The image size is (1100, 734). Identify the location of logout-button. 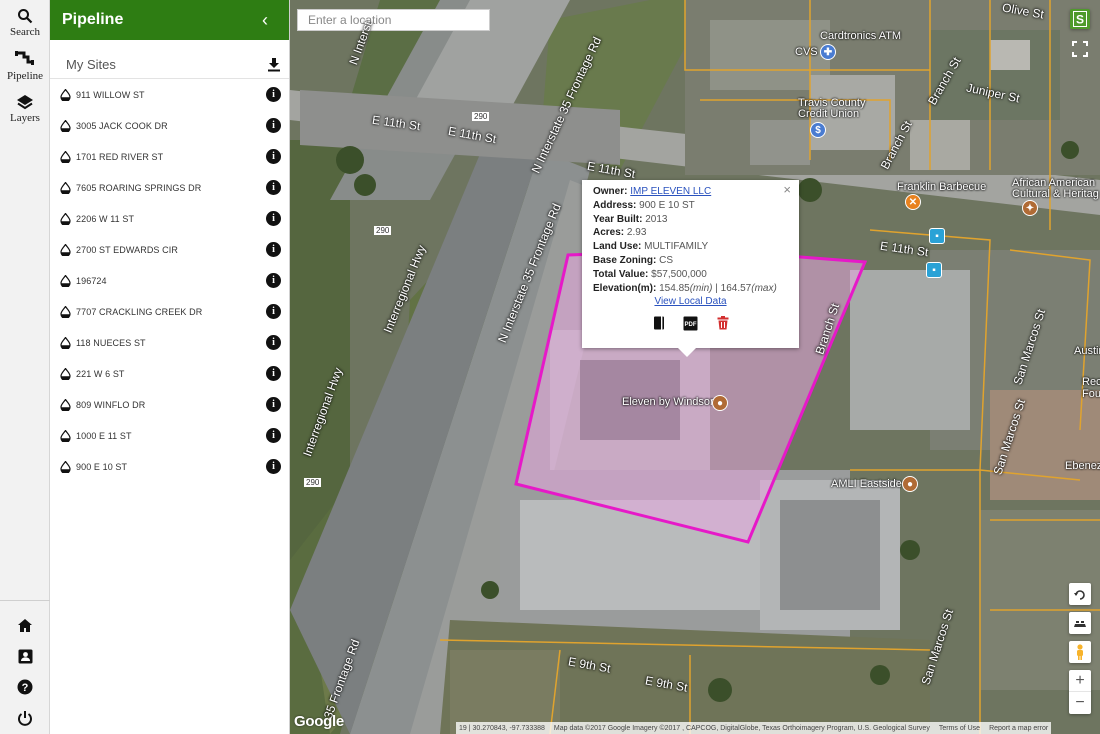
(25, 718).